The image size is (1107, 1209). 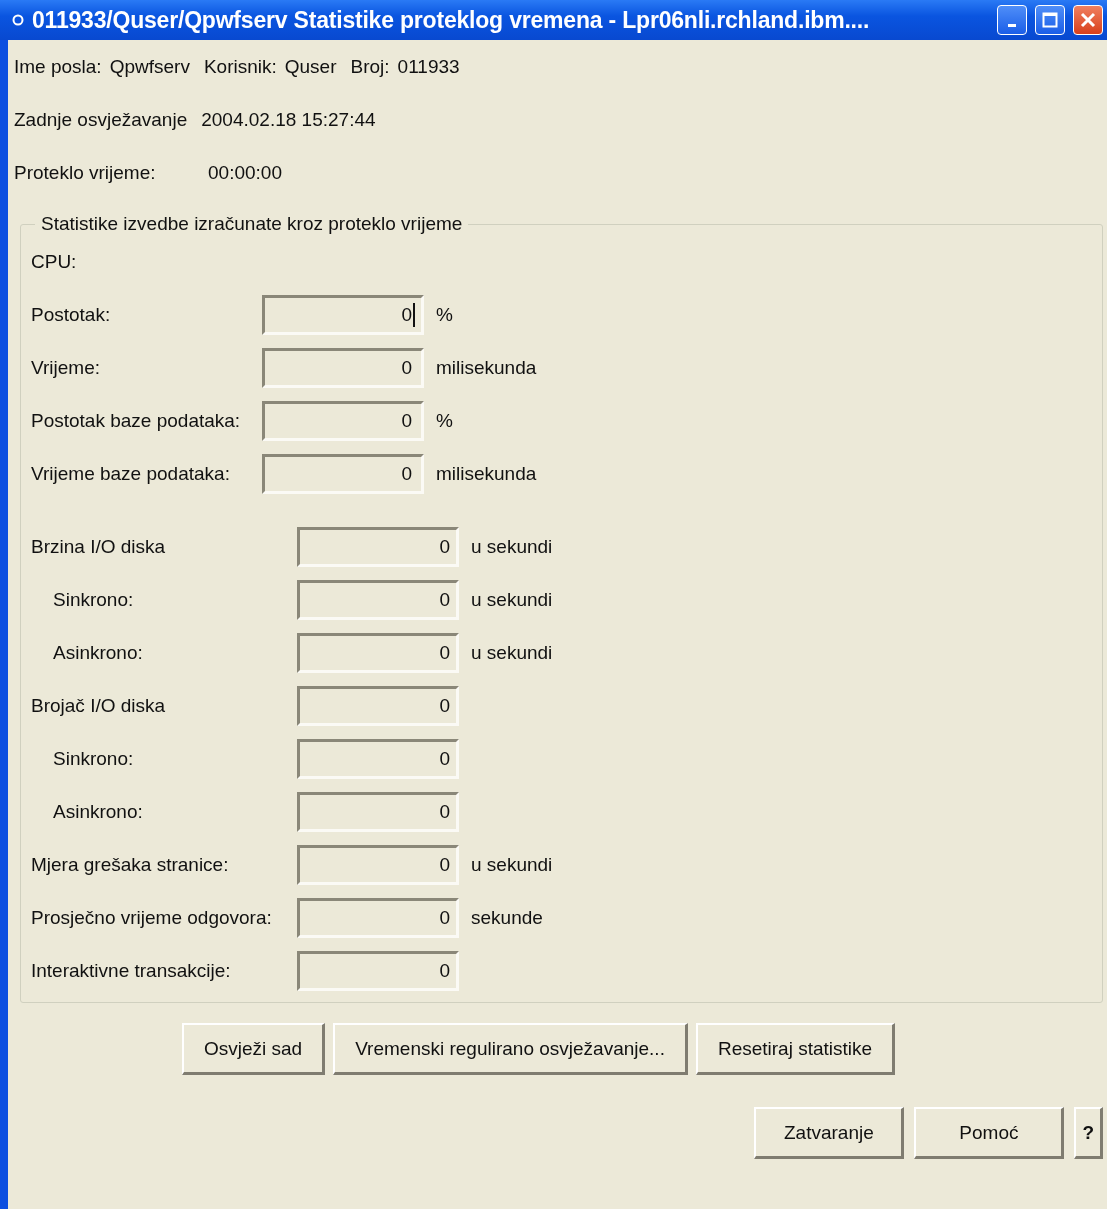 What do you see at coordinates (131, 473) in the screenshot?
I see `stat-label: Vrijeme baze podataka:` at bounding box center [131, 473].